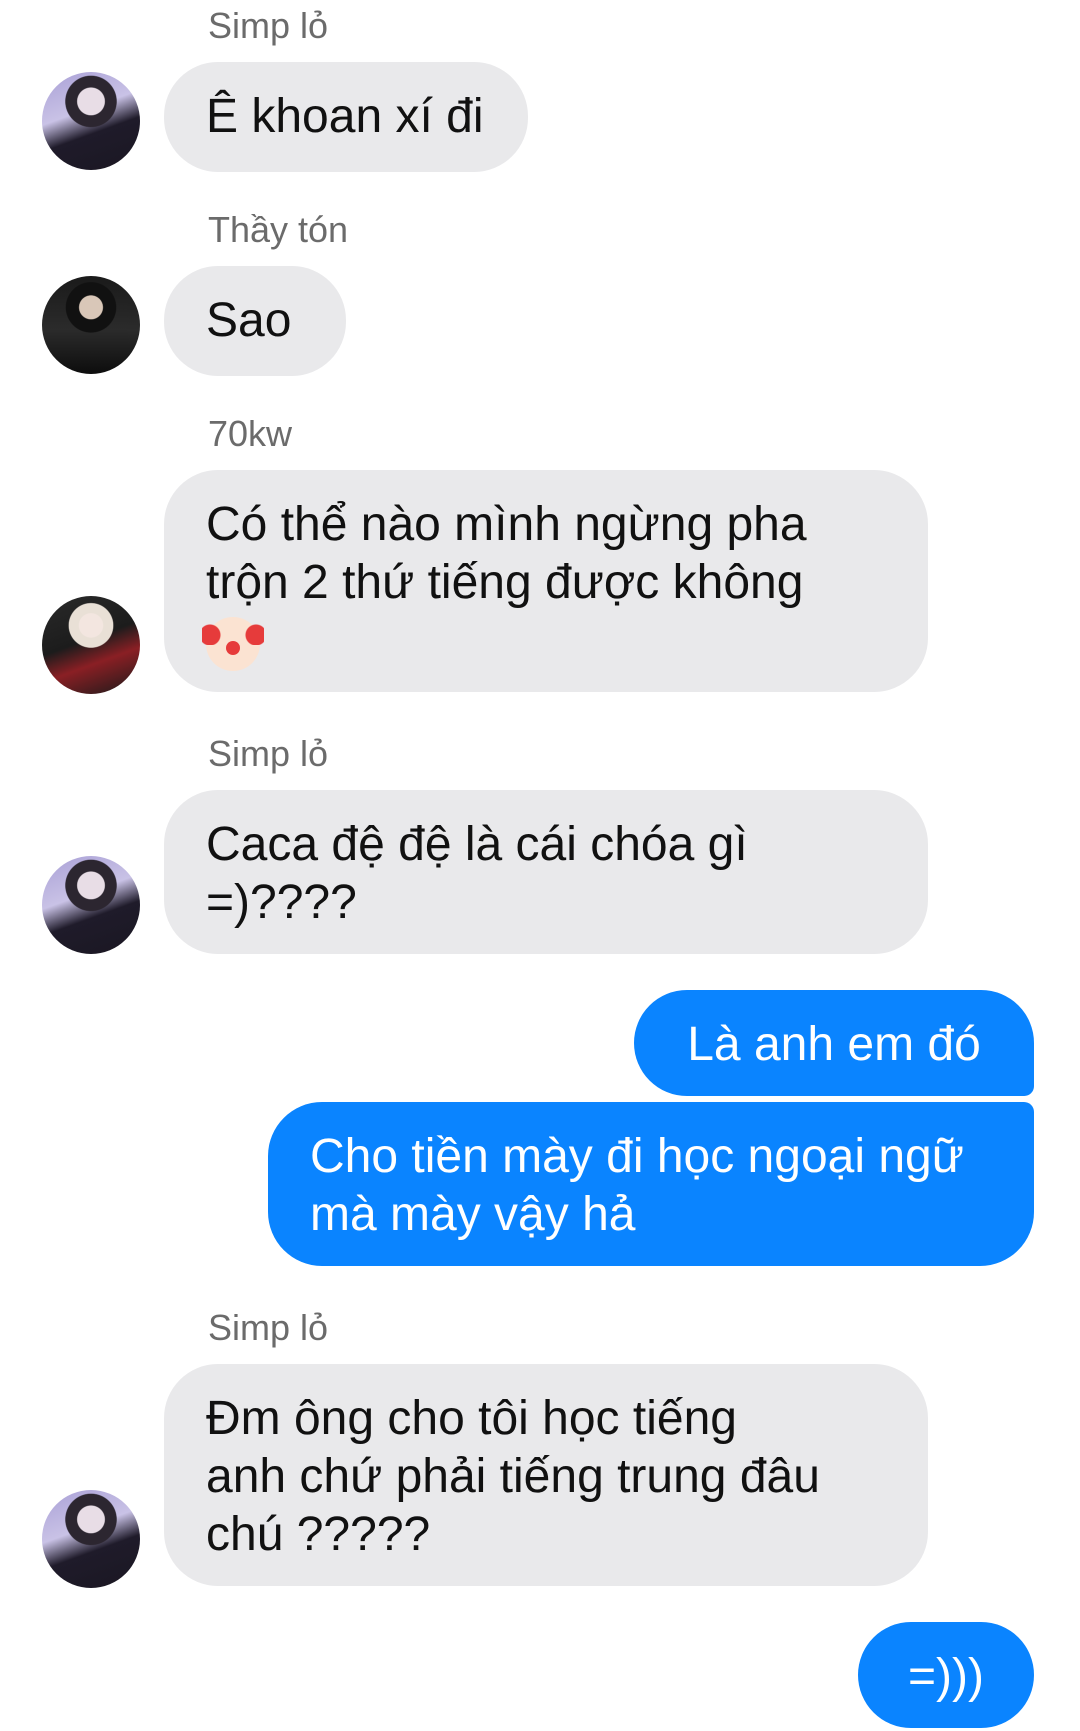 The height and width of the screenshot is (1731, 1080). I want to click on sender-name: Thầy tón, so click(278, 229).